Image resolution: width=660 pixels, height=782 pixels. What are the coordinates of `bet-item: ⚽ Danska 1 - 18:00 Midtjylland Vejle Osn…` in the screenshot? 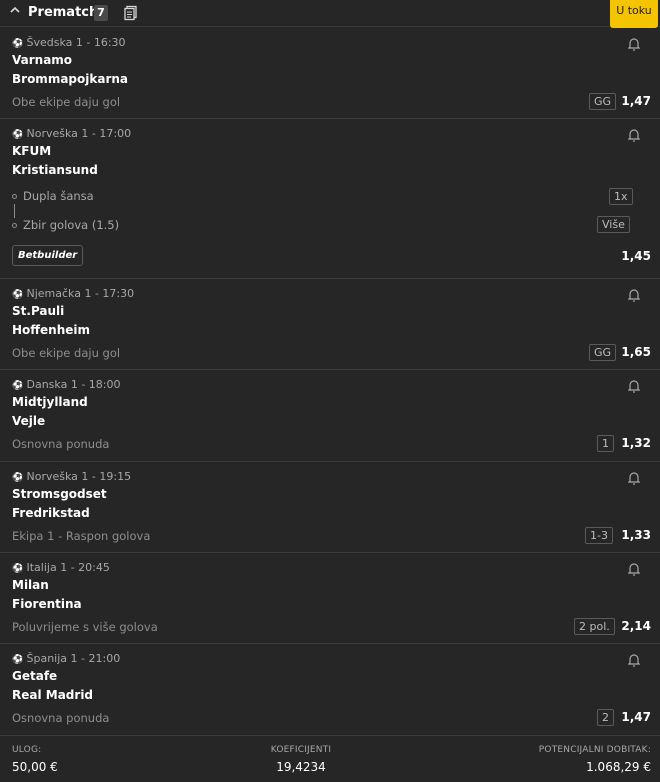 It's located at (330, 416).